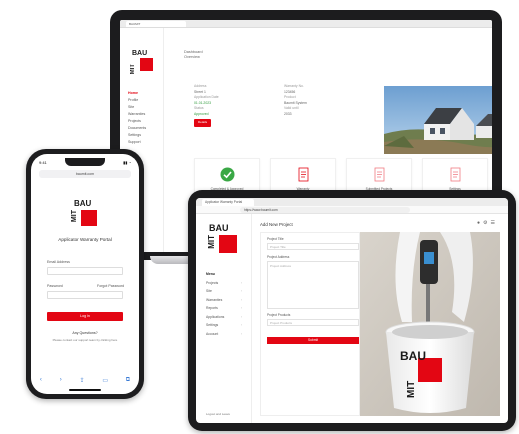 The height and width of the screenshot is (434, 519). Describe the element at coordinates (279, 315) in the screenshot. I see `field-label: Project Products` at that location.